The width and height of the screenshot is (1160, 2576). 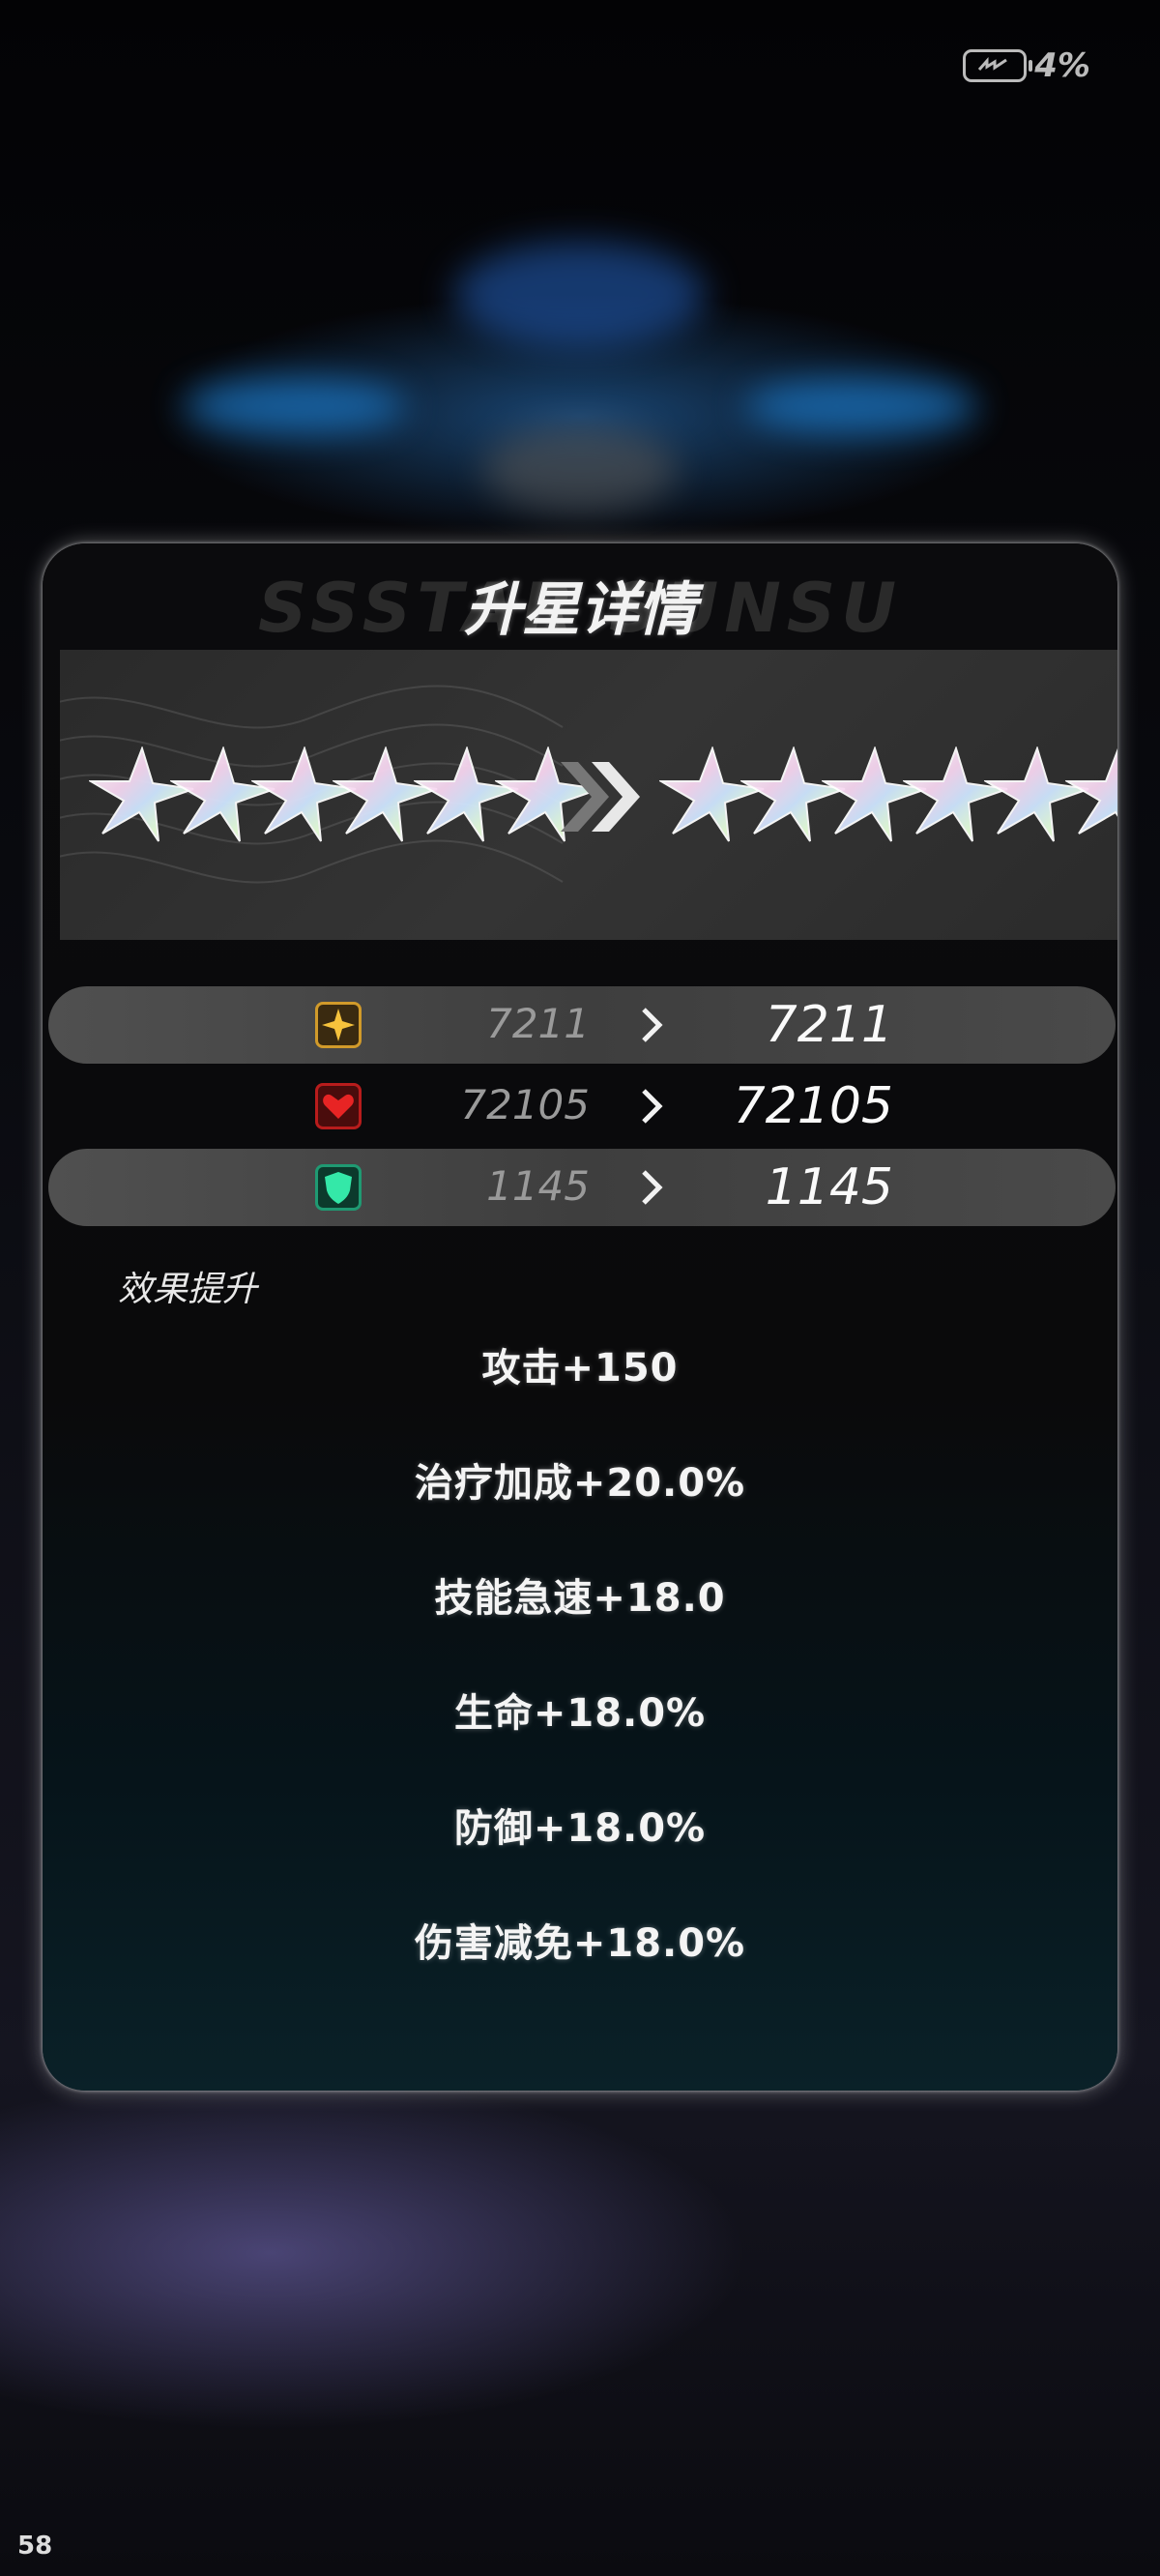 I want to click on effect-item: 生命+18.0%, so click(x=580, y=1713).